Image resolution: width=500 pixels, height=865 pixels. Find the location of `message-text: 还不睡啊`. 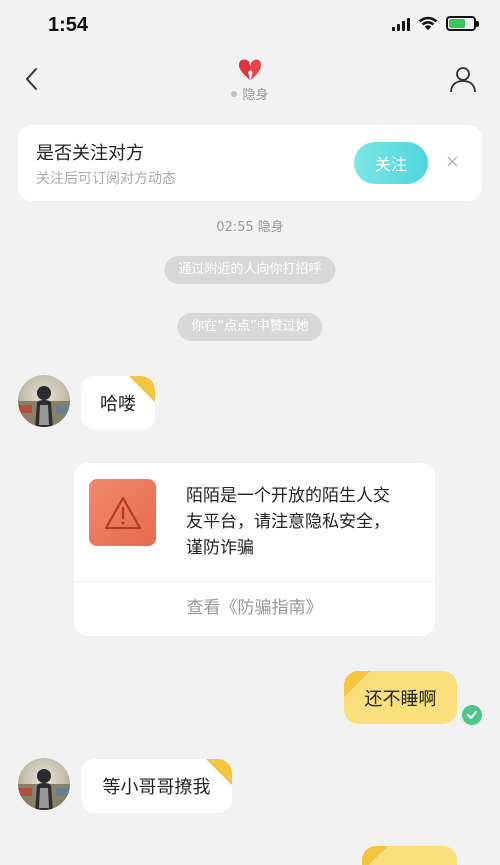

message-text: 还不睡啊 is located at coordinates (400, 699).